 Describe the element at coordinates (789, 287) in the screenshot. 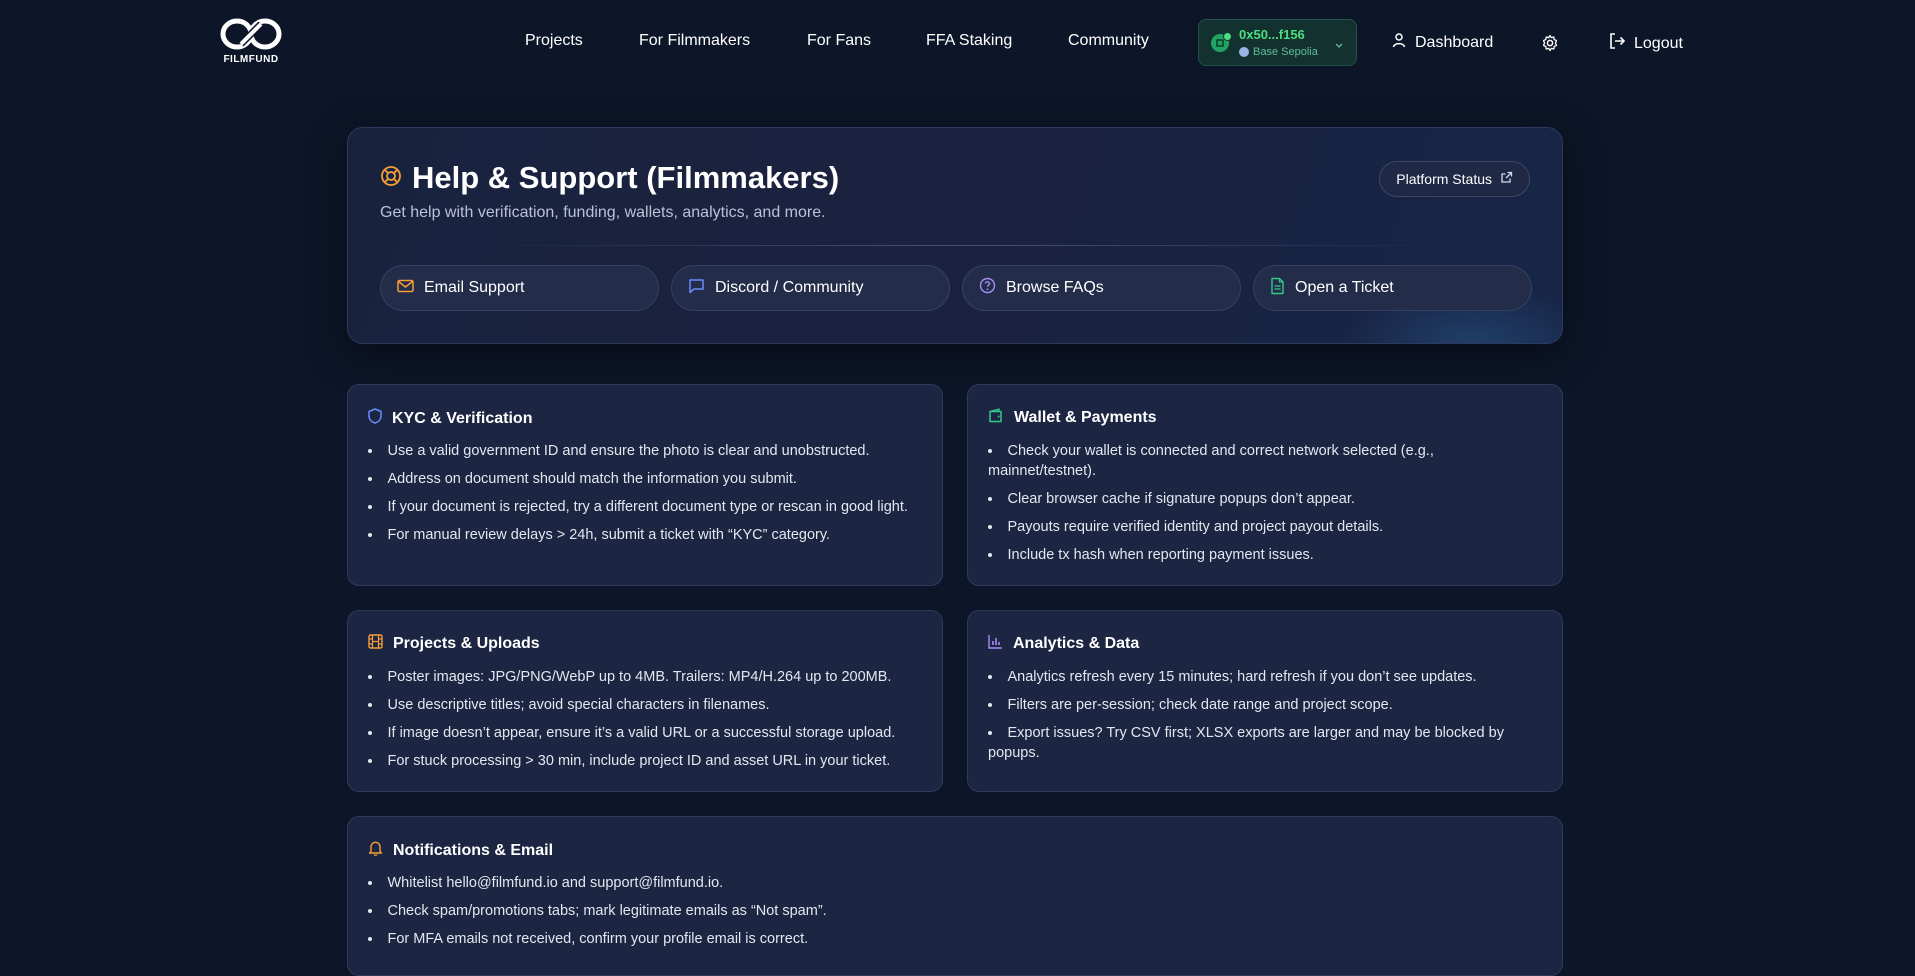

I see `discord-community-label: Discord / Community` at that location.